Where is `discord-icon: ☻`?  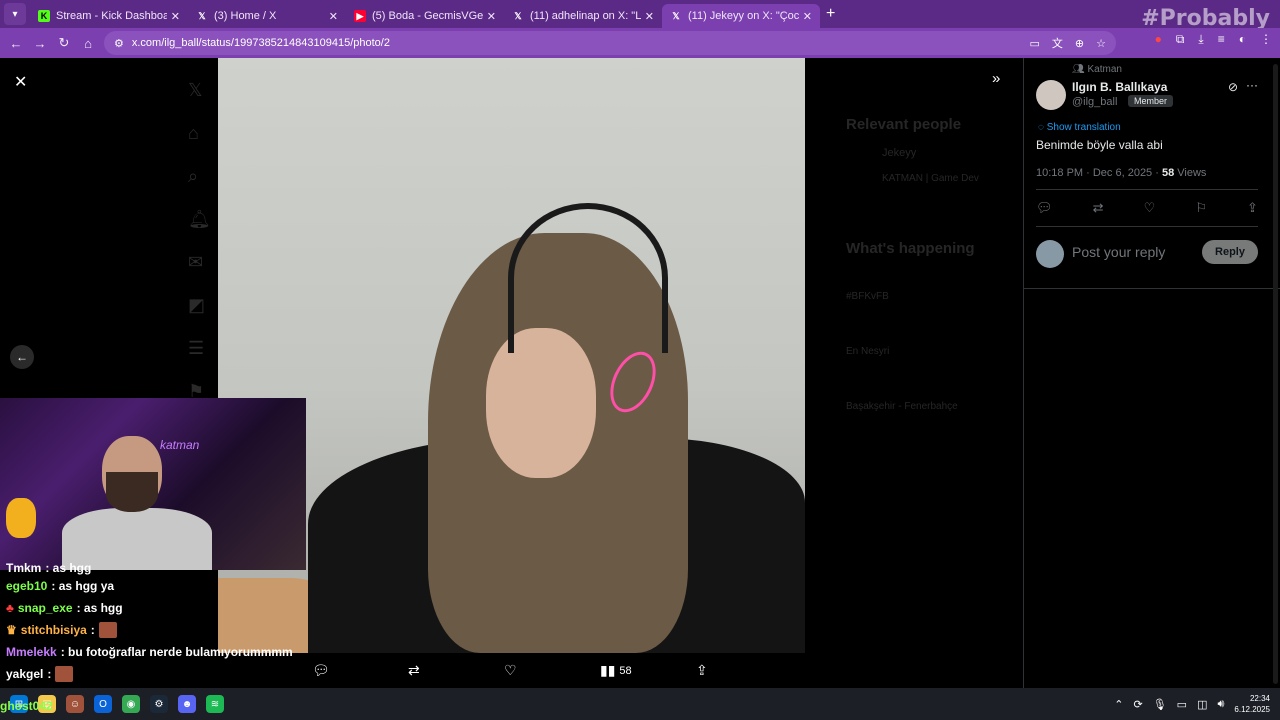 discord-icon: ☻ is located at coordinates (187, 704).